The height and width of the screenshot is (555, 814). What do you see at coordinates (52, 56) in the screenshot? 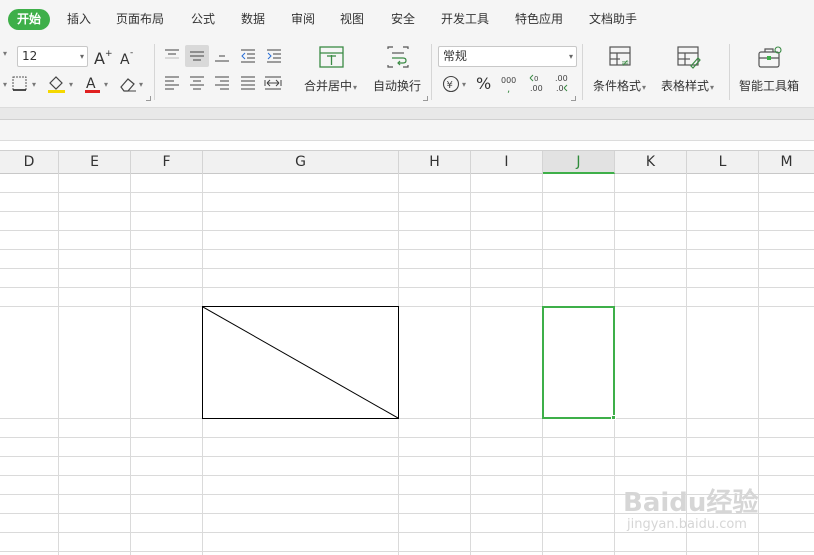
I see `font-size-combo: 12 ▾` at bounding box center [52, 56].